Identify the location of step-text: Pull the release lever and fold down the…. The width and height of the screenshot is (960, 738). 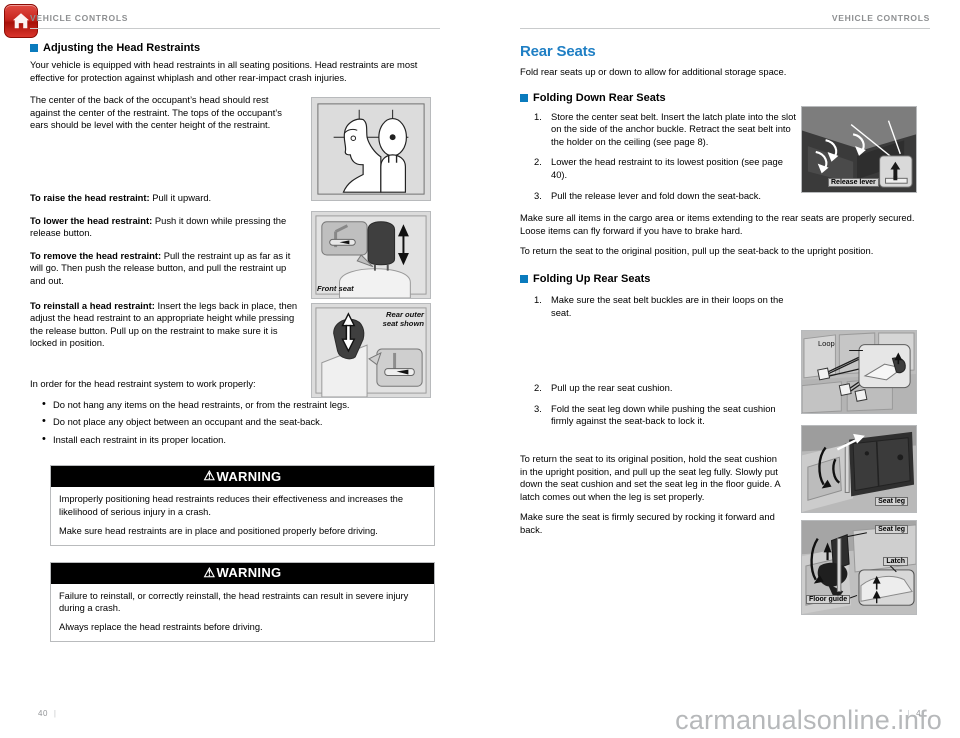
(656, 195).